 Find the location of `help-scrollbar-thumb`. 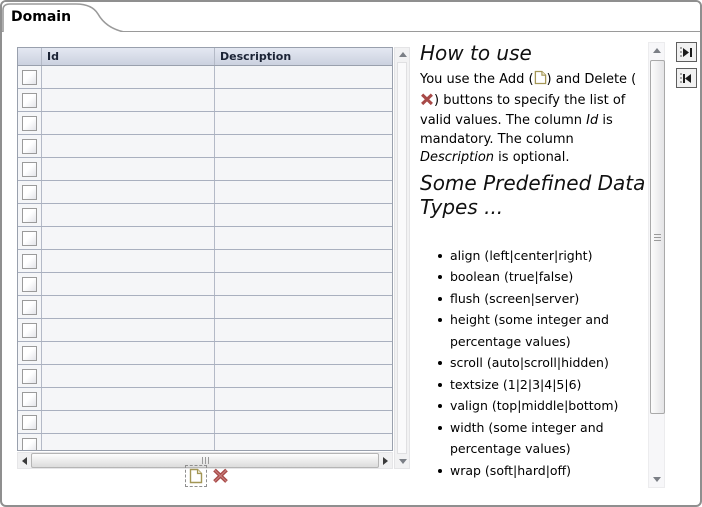

help-scrollbar-thumb is located at coordinates (657, 237).